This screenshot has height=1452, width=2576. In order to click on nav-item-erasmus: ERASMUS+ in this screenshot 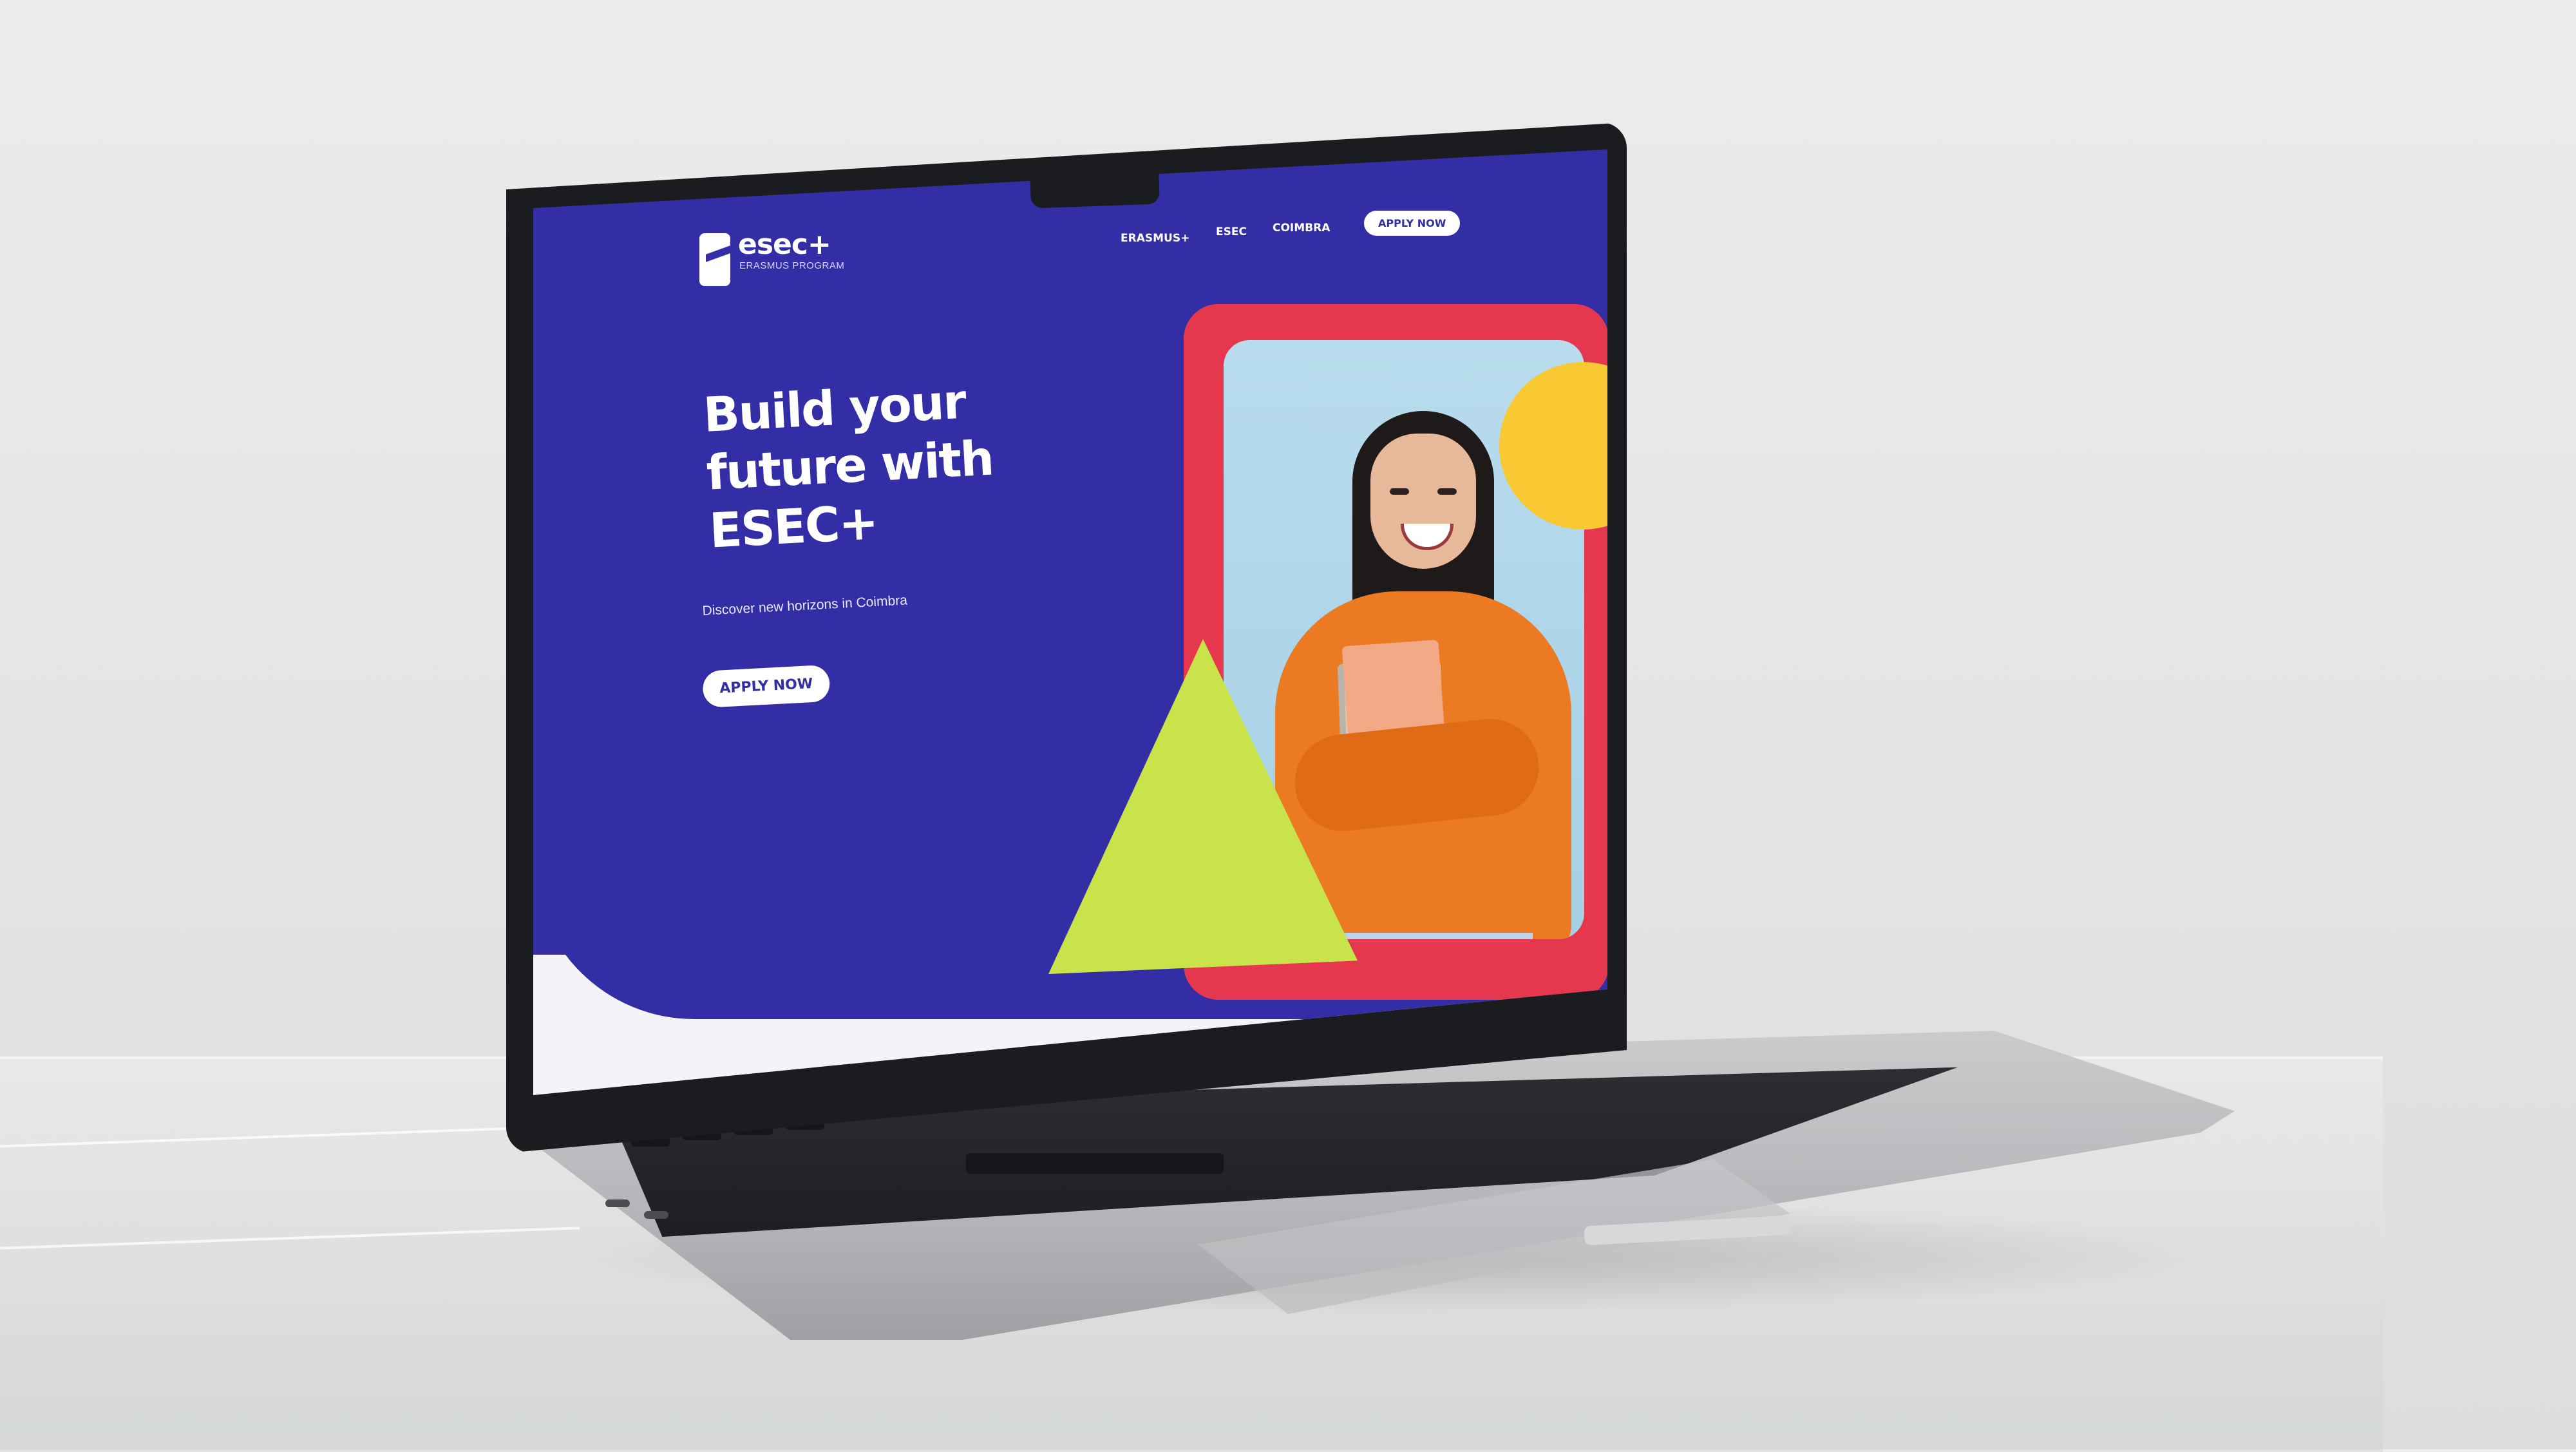, I will do `click(1155, 238)`.